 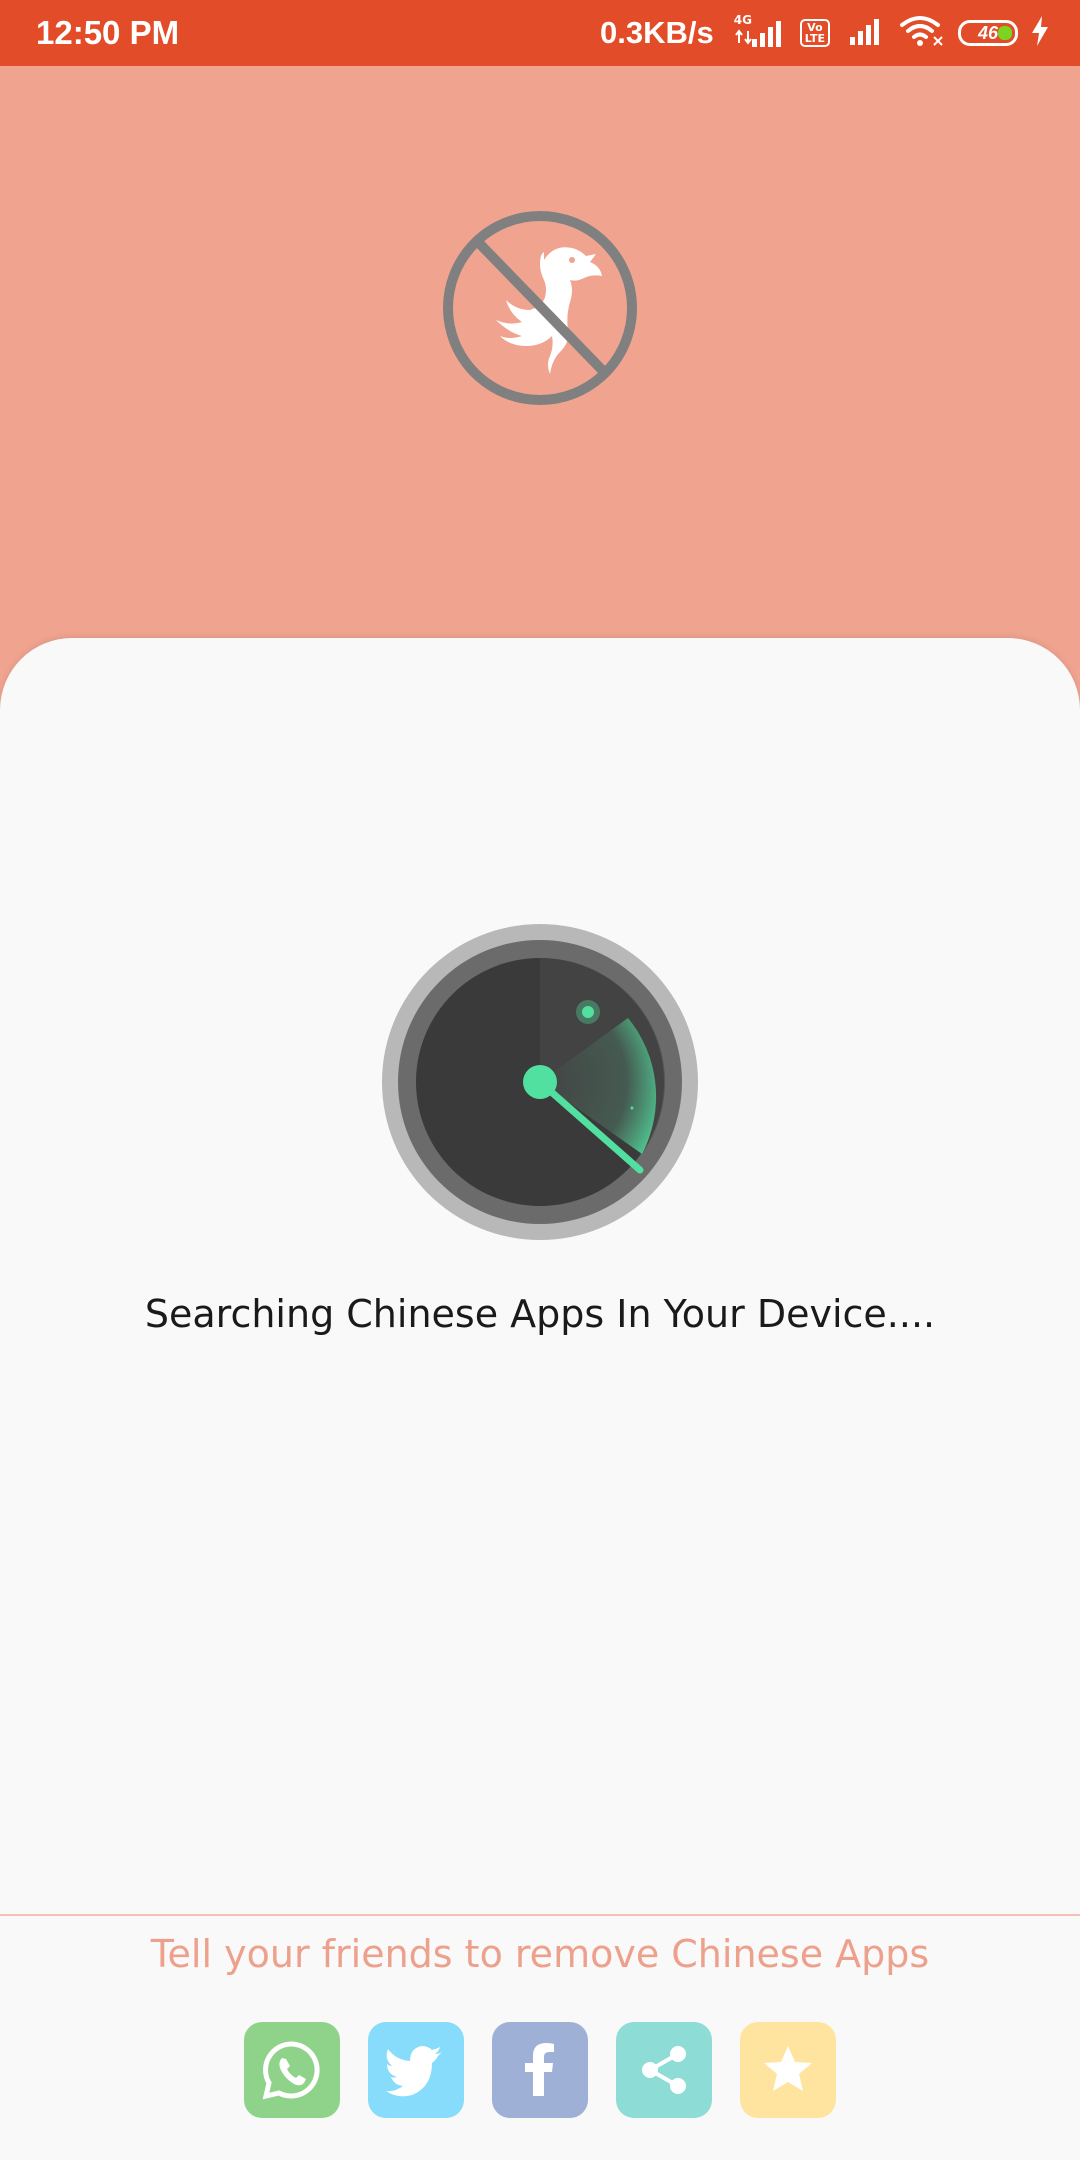 I want to click on battery-icon: 46, so click(x=988, y=33).